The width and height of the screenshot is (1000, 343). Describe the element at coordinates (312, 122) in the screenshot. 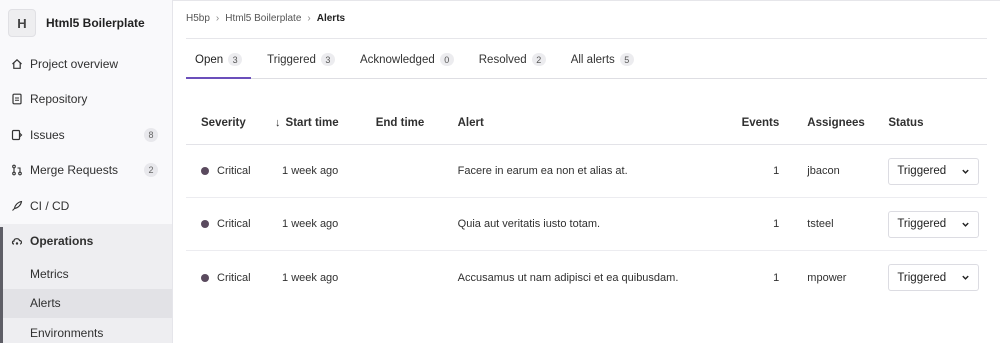

I see `column-header-label: Start time` at that location.